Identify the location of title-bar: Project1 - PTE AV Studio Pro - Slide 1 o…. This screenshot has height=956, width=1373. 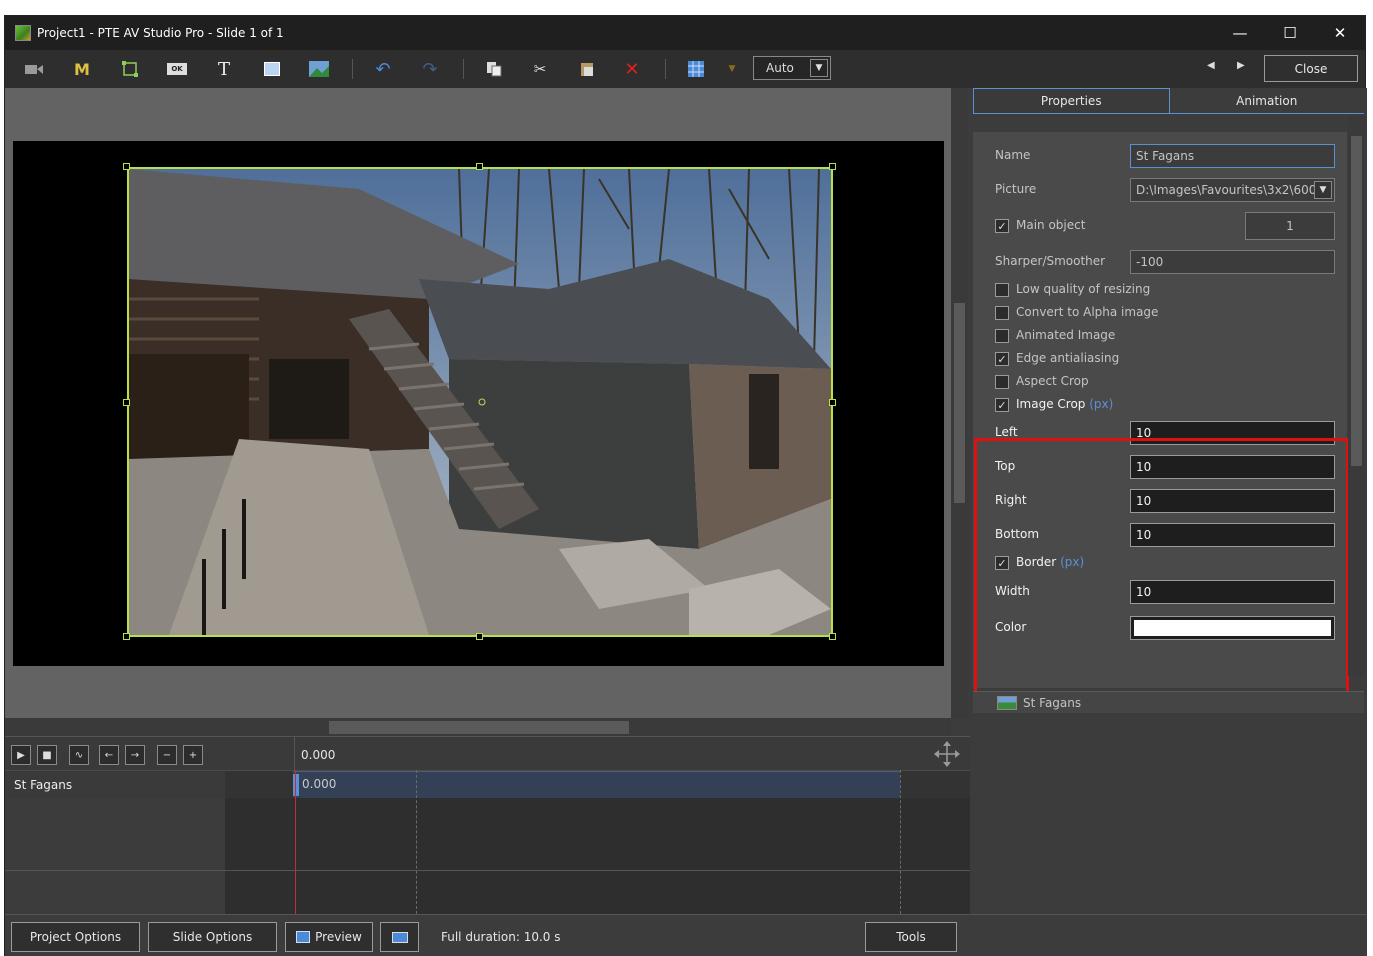
(685, 33).